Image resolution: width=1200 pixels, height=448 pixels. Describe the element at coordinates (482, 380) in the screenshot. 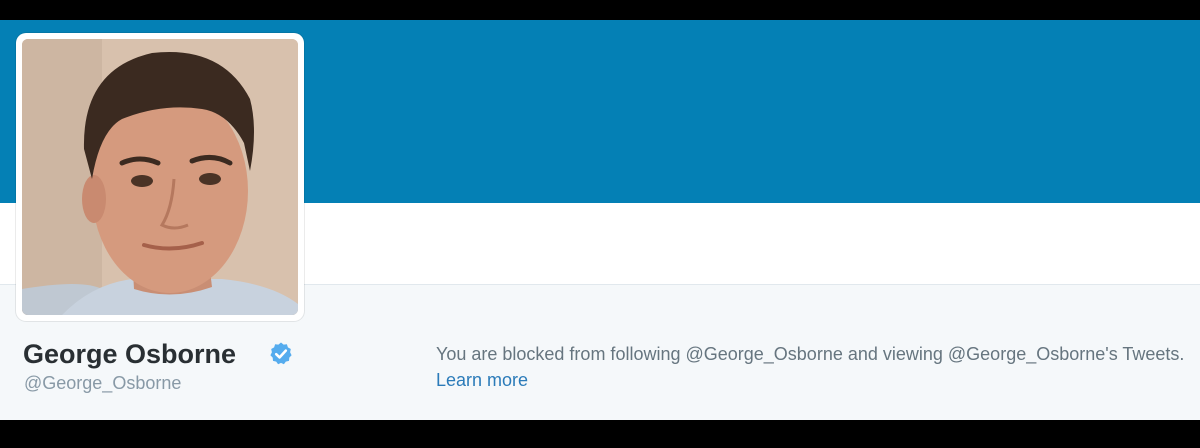

I see `learn-more-link: Learn more` at that location.